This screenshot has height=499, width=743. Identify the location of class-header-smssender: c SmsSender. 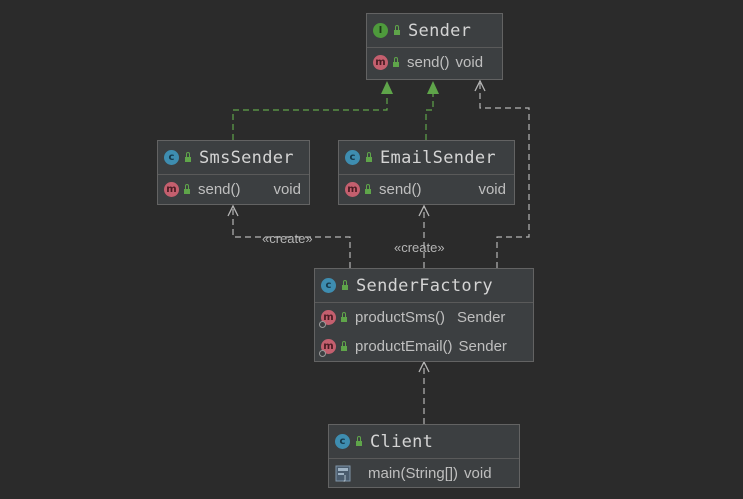
(233, 158).